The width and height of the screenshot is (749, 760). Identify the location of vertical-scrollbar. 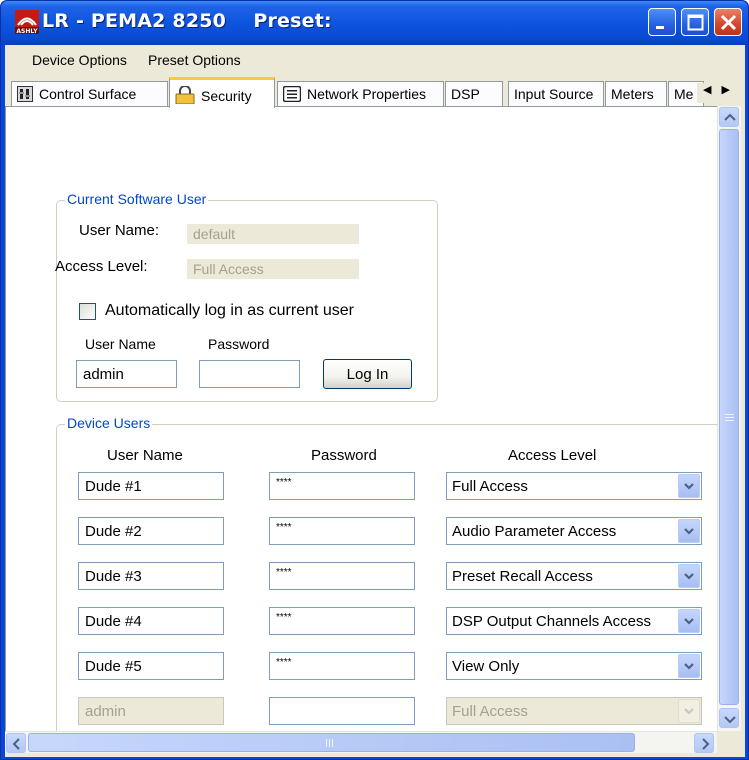
(729, 418).